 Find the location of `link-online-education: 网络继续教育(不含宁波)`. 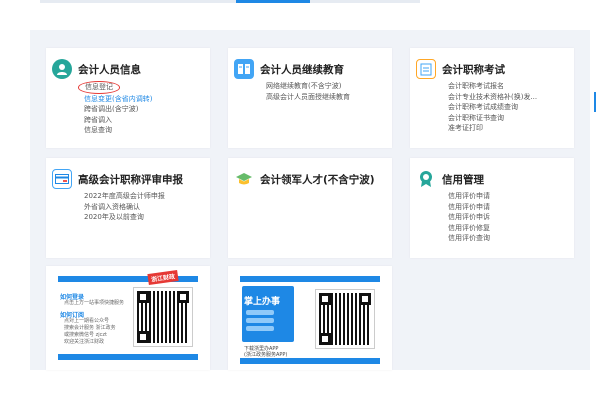

link-online-education: 网络继续教育(不含宁波) is located at coordinates (308, 86).